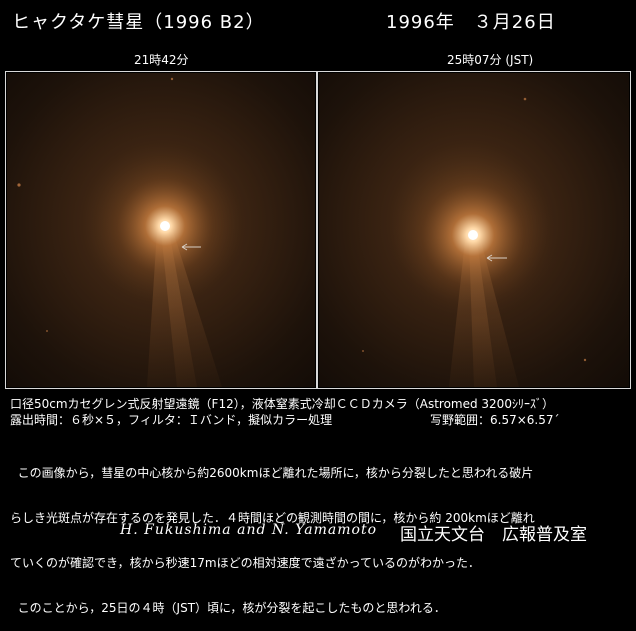  What do you see at coordinates (249, 530) in the screenshot?
I see `credit-authors: H. Fukushima and N. Yamamoto` at bounding box center [249, 530].